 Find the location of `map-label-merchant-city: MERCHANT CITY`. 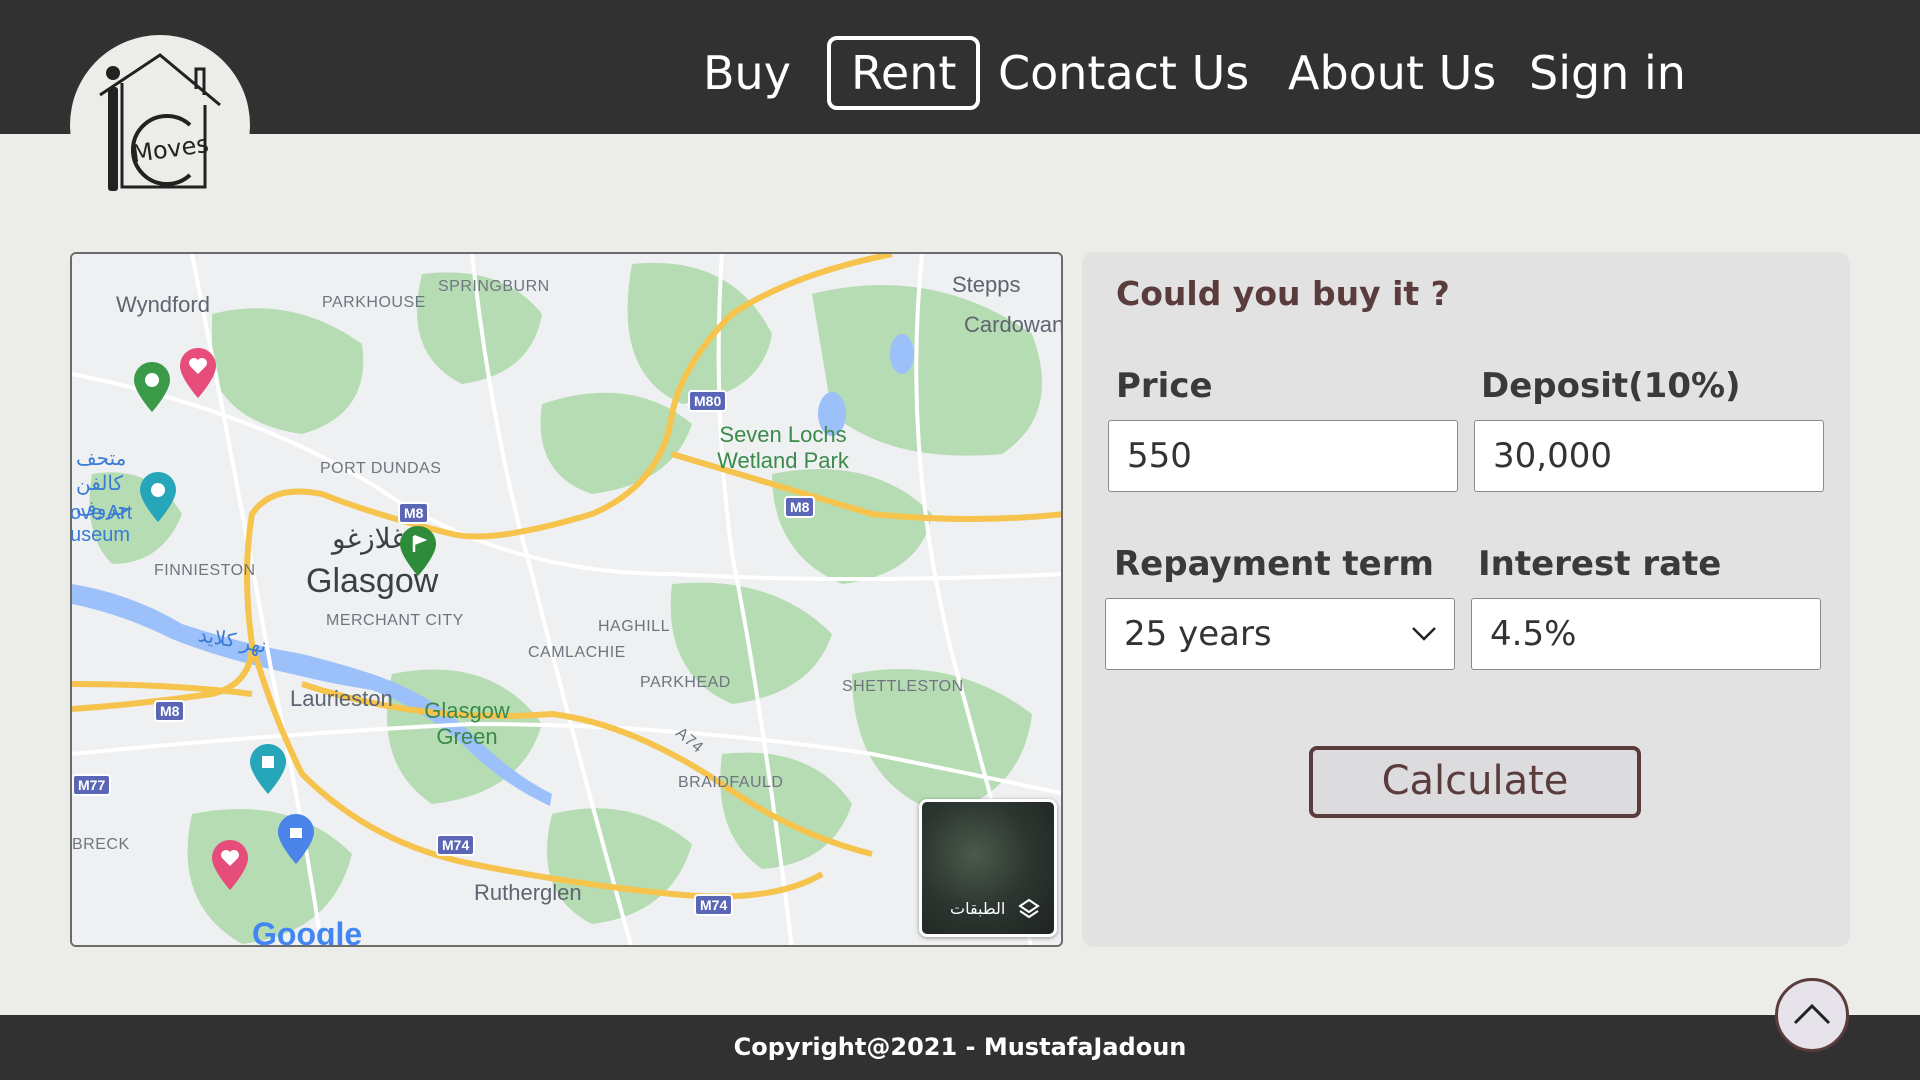

map-label-merchant-city: MERCHANT CITY is located at coordinates (395, 620).